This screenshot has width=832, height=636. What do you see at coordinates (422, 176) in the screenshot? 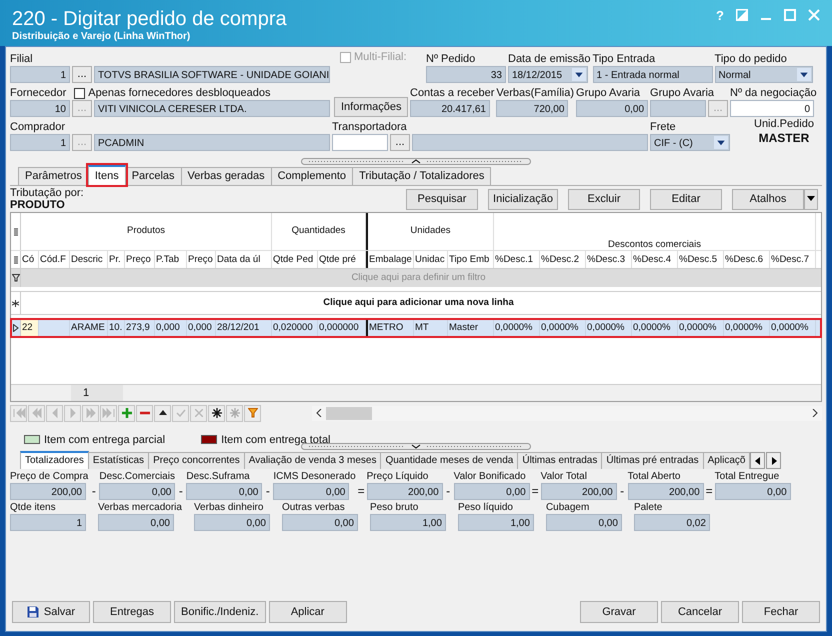
I see `tab: Tributação / Totalizadores` at bounding box center [422, 176].